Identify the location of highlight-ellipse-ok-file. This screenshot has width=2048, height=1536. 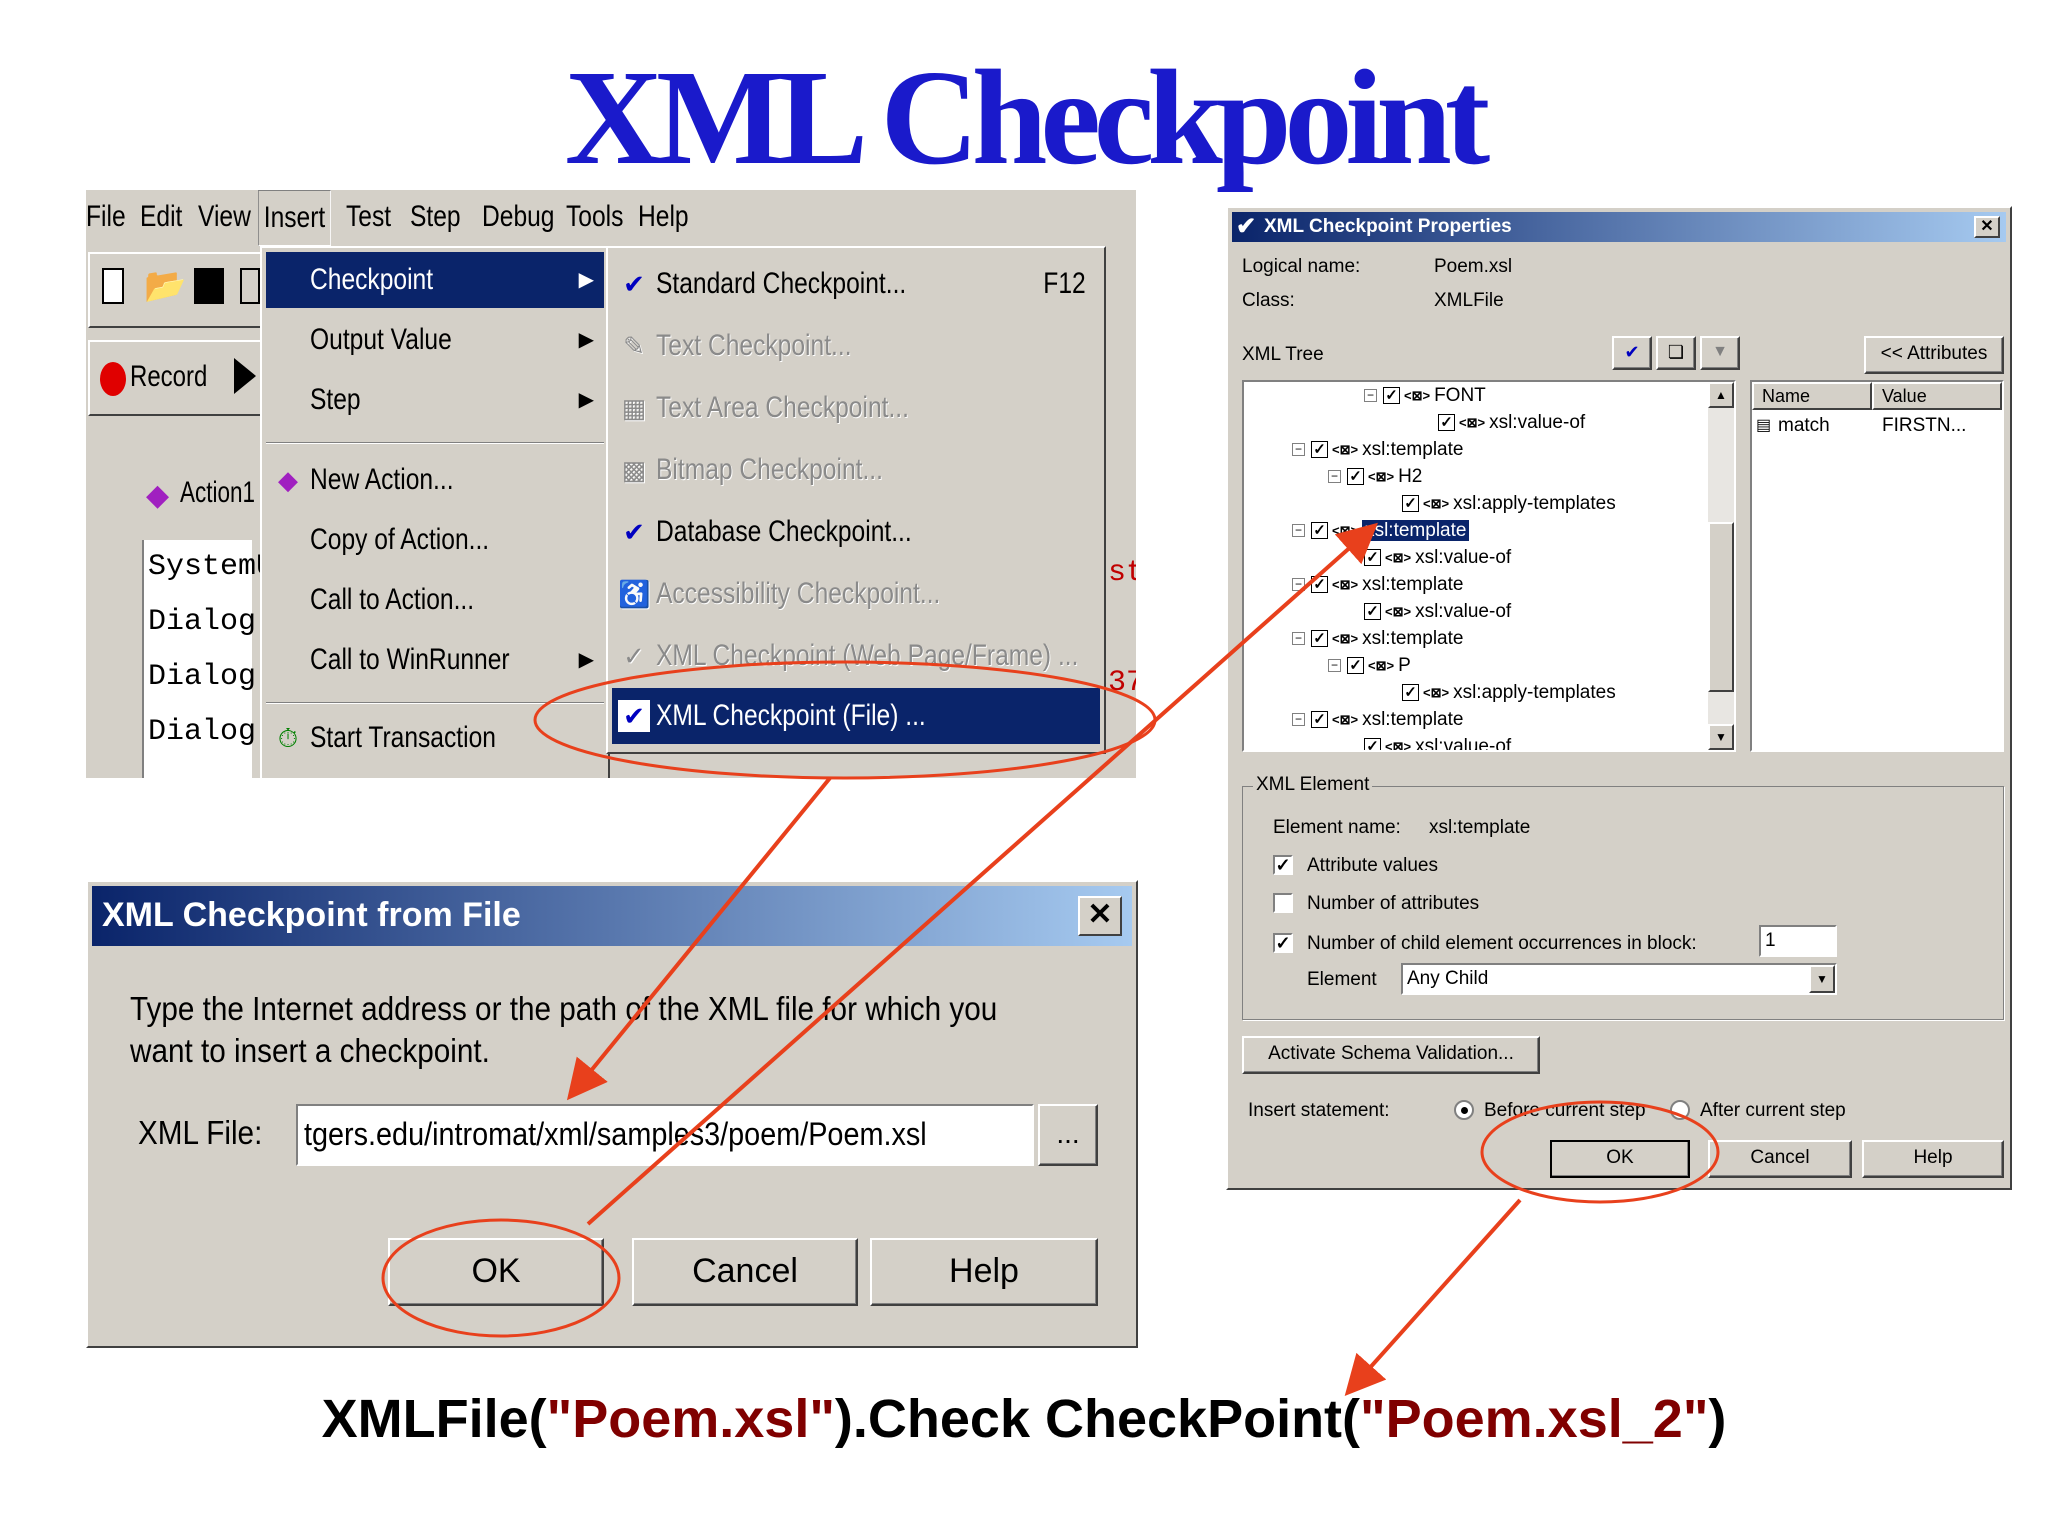
(501, 1278).